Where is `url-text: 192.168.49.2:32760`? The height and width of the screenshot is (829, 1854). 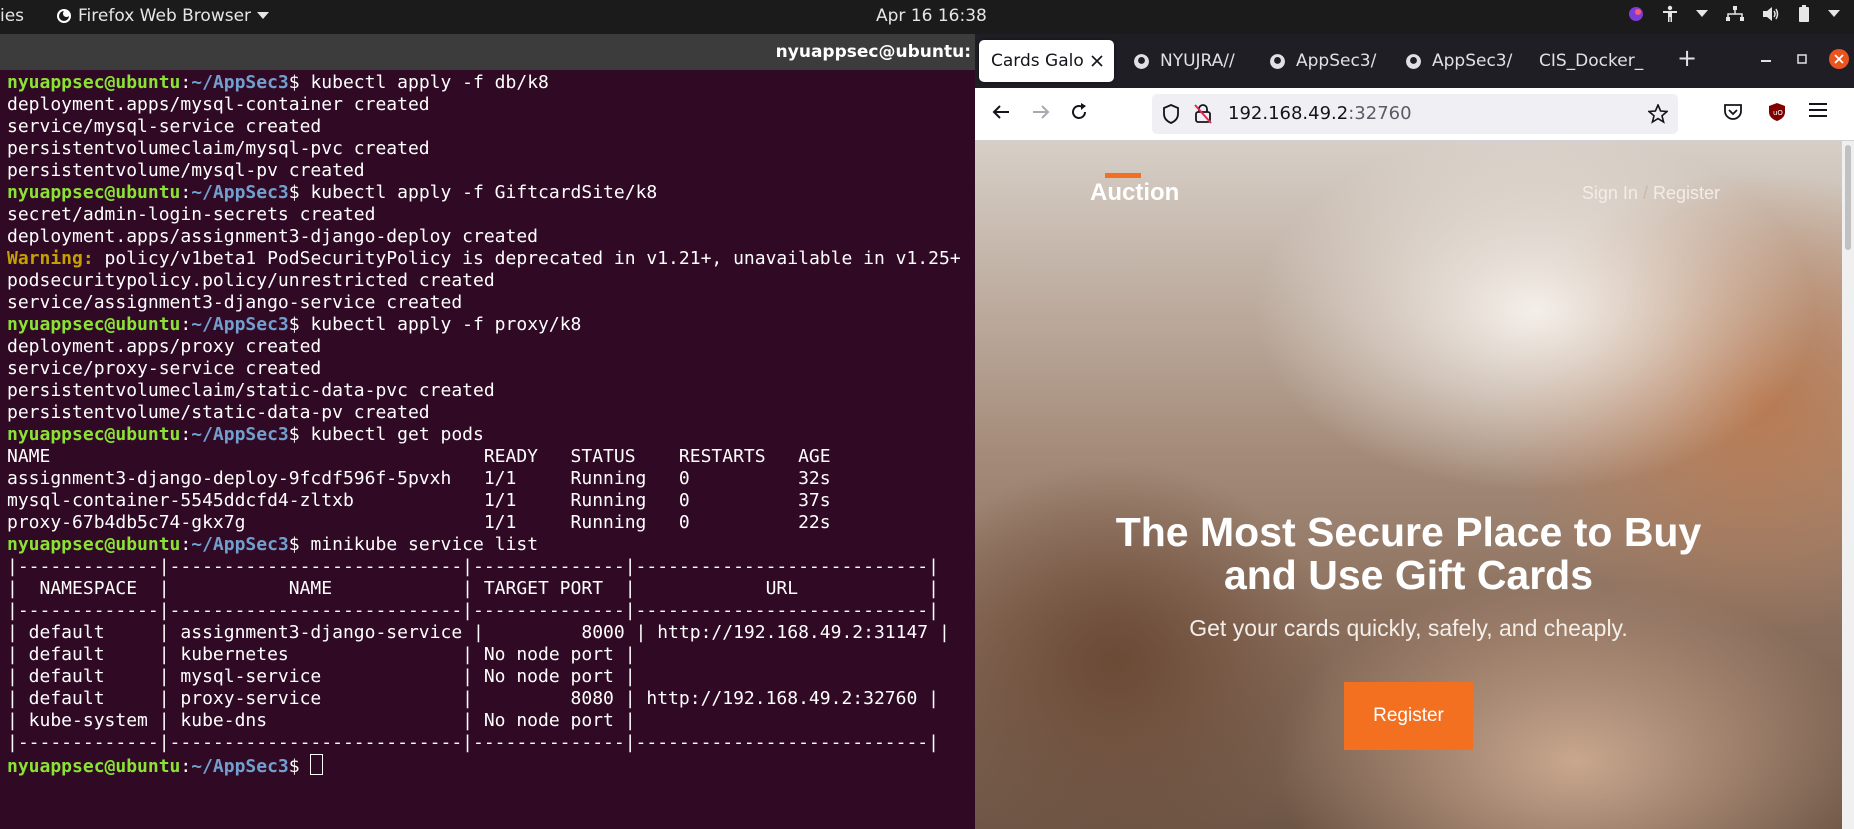
url-text: 192.168.49.2:32760 is located at coordinates (1320, 113).